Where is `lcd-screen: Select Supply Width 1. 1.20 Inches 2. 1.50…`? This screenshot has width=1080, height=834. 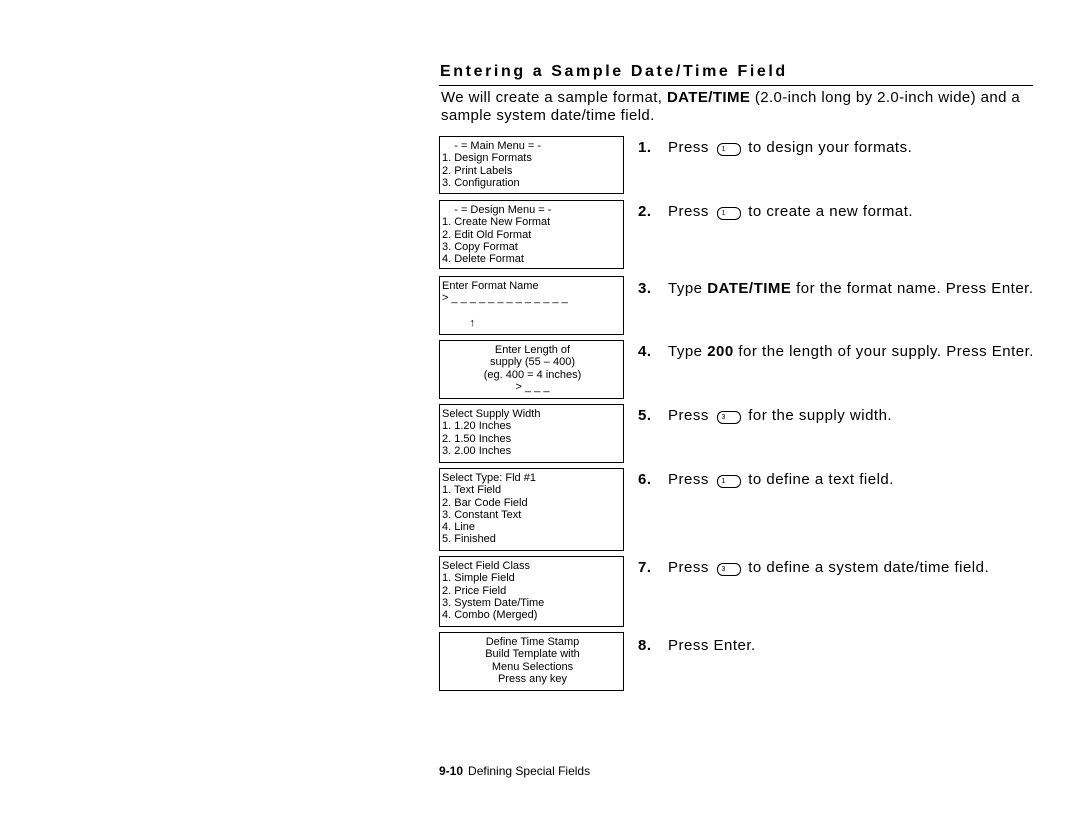 lcd-screen: Select Supply Width 1. 1.20 Inches 2. 1.50… is located at coordinates (531, 433).